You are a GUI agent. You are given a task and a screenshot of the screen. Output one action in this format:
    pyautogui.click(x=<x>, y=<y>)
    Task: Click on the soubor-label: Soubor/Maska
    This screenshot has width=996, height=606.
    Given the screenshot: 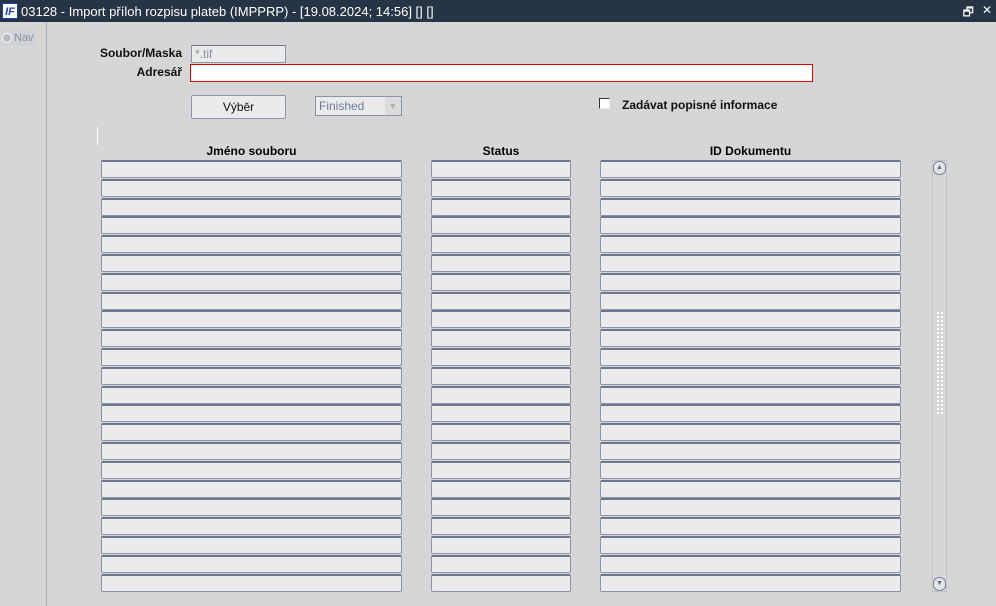 What is the action you would take?
    pyautogui.click(x=140, y=53)
    